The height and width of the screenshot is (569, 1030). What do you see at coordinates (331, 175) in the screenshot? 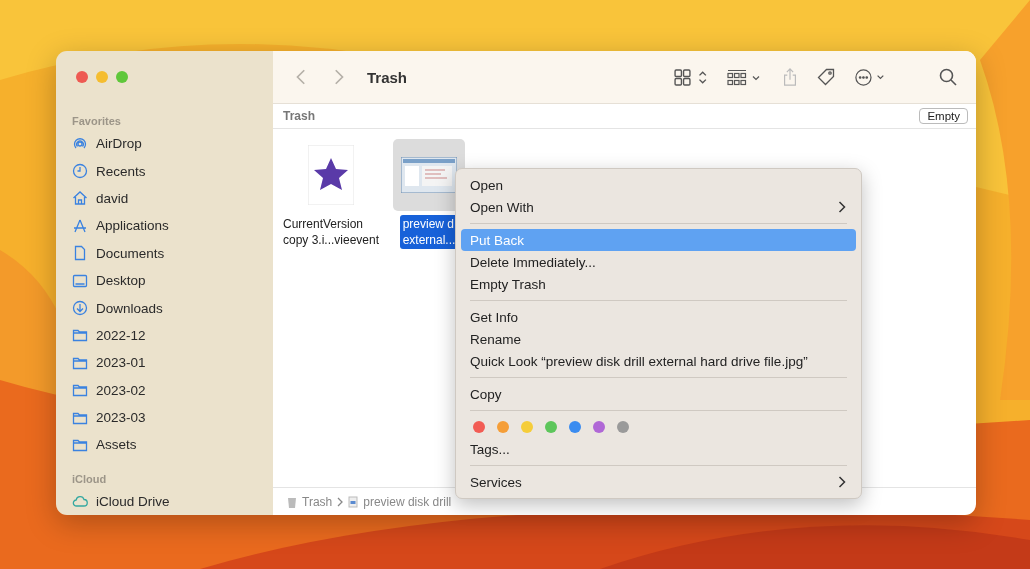
I see `star-file-icon` at bounding box center [331, 175].